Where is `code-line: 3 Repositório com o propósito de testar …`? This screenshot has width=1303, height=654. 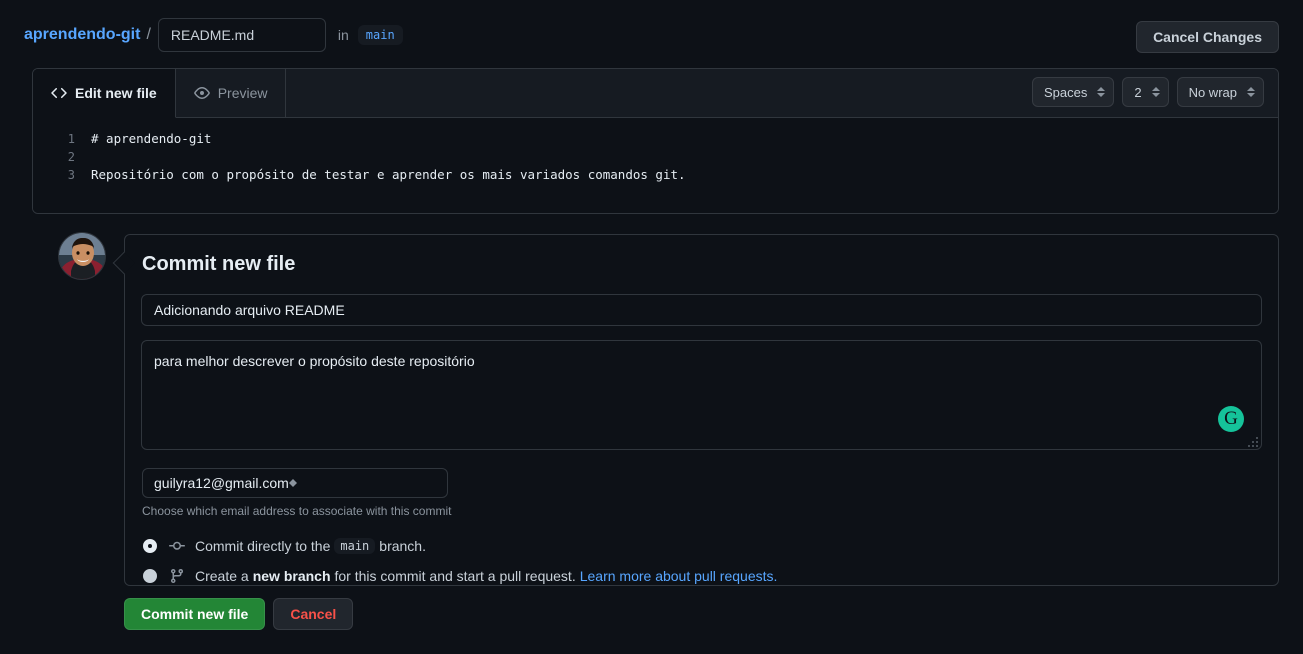 code-line: 3 Repositório com o propósito de testar … is located at coordinates (655, 175).